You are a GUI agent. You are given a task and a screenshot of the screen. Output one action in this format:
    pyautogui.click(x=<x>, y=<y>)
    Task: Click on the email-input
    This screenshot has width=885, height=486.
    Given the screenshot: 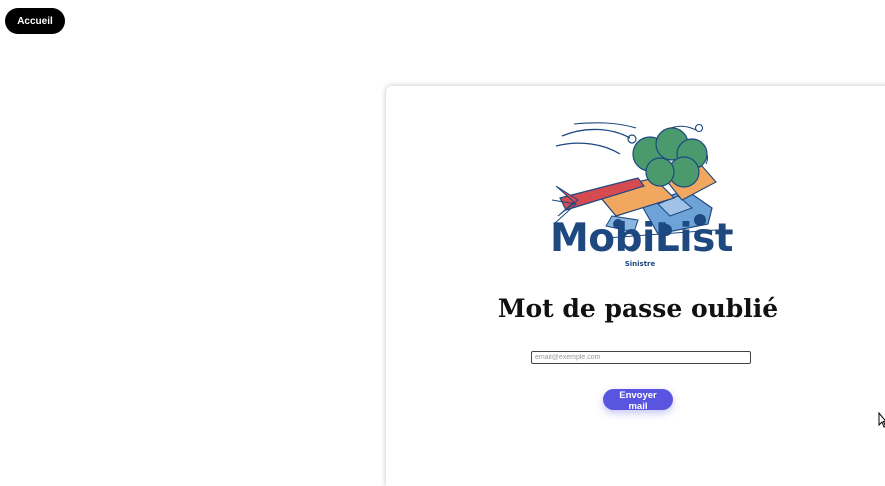 What is the action you would take?
    pyautogui.click(x=641, y=357)
    